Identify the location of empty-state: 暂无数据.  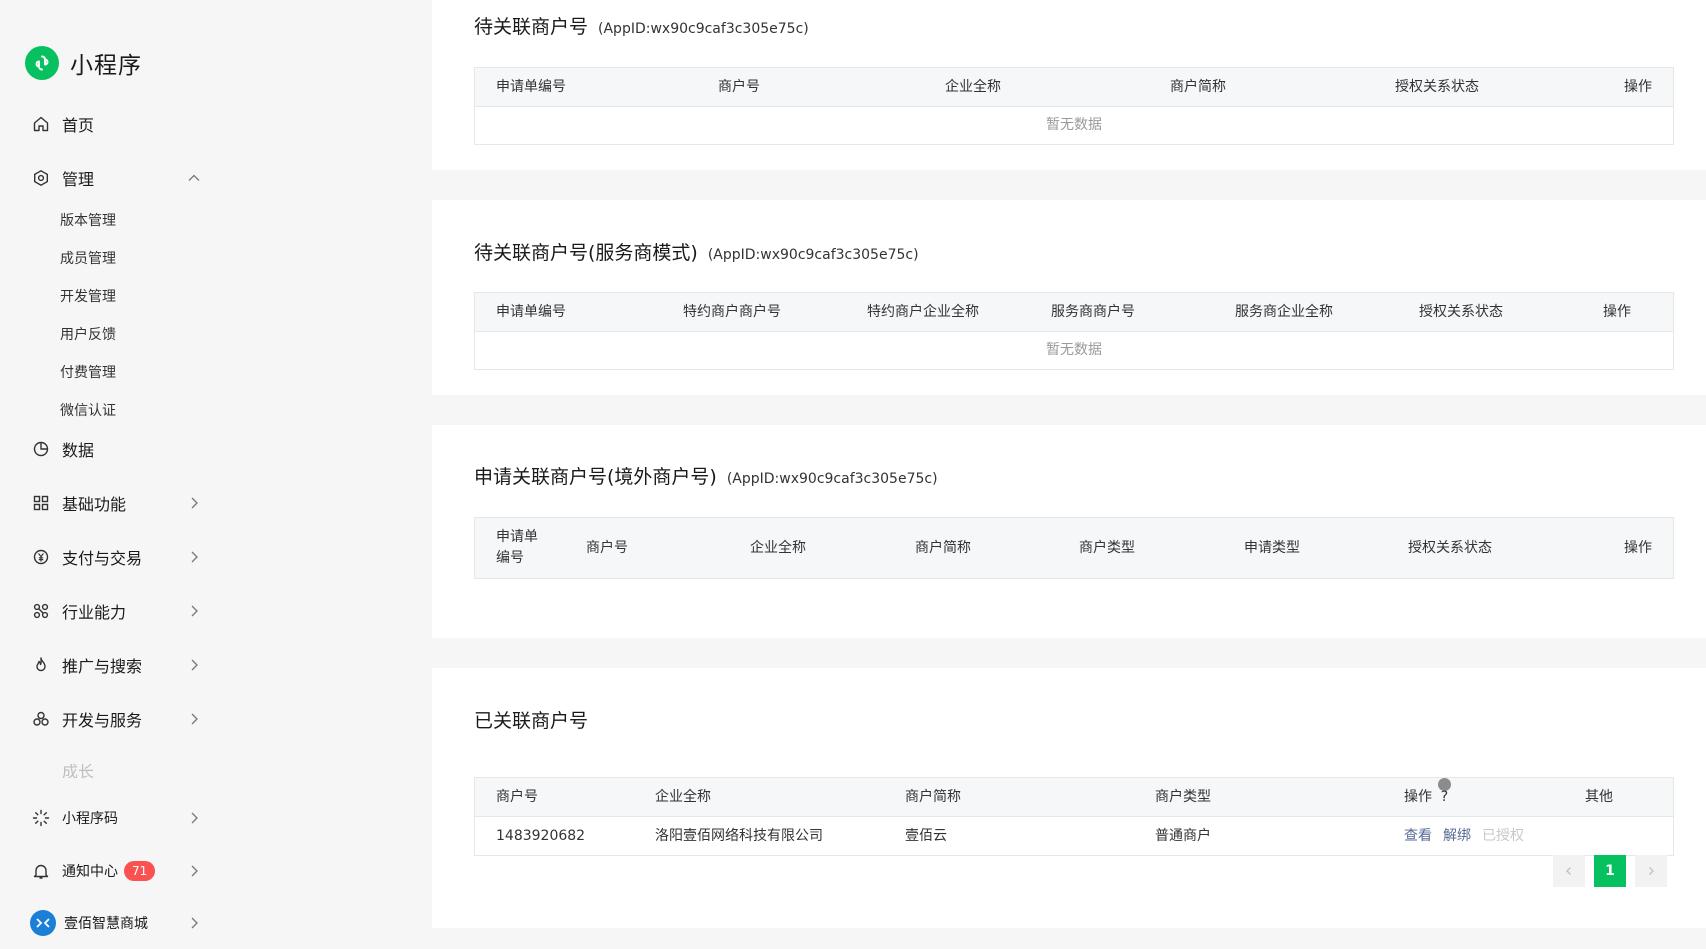
(1074, 350).